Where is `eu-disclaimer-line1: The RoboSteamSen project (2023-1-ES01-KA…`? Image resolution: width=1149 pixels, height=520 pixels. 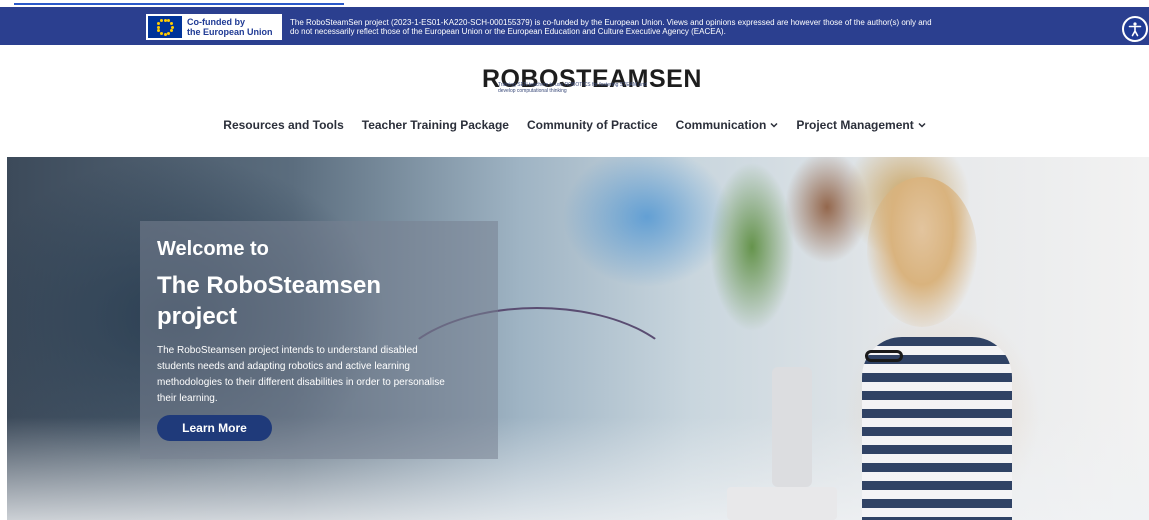
eu-disclaimer-line1: The RoboSteamSen project (2023-1-ES01-KA… is located at coordinates (611, 22).